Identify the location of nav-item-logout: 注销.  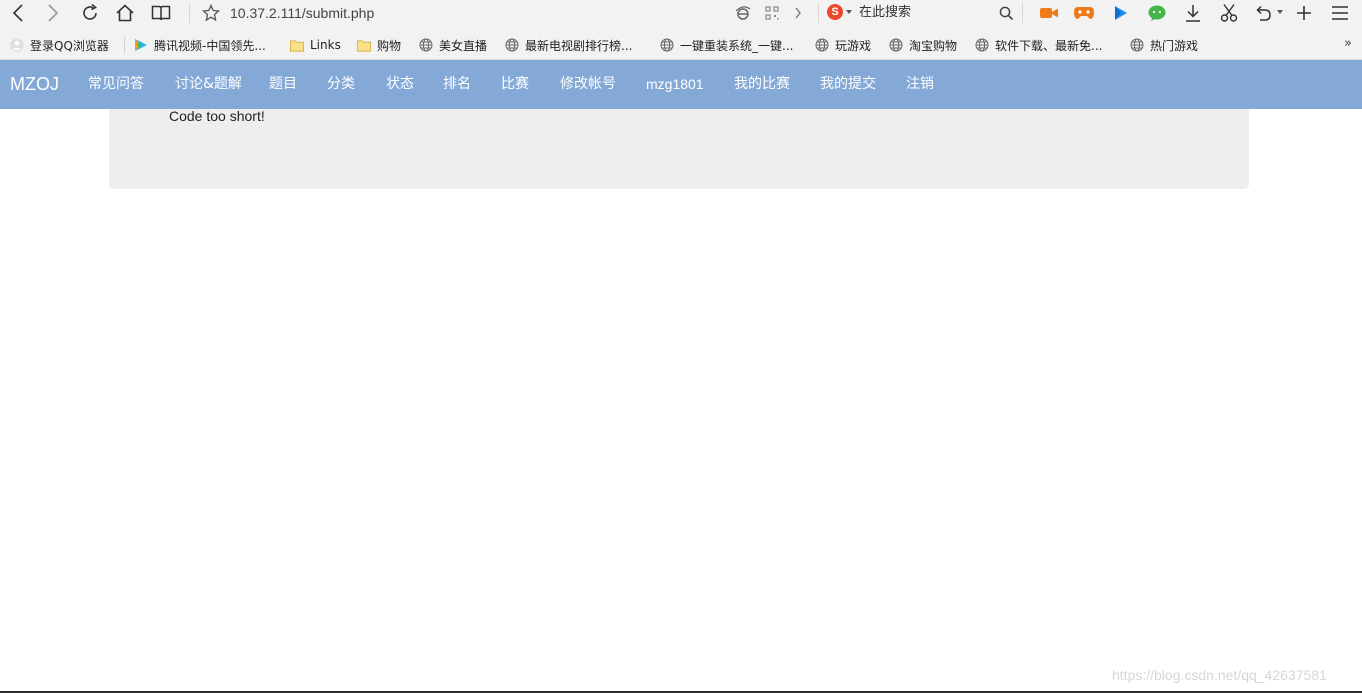
(920, 84).